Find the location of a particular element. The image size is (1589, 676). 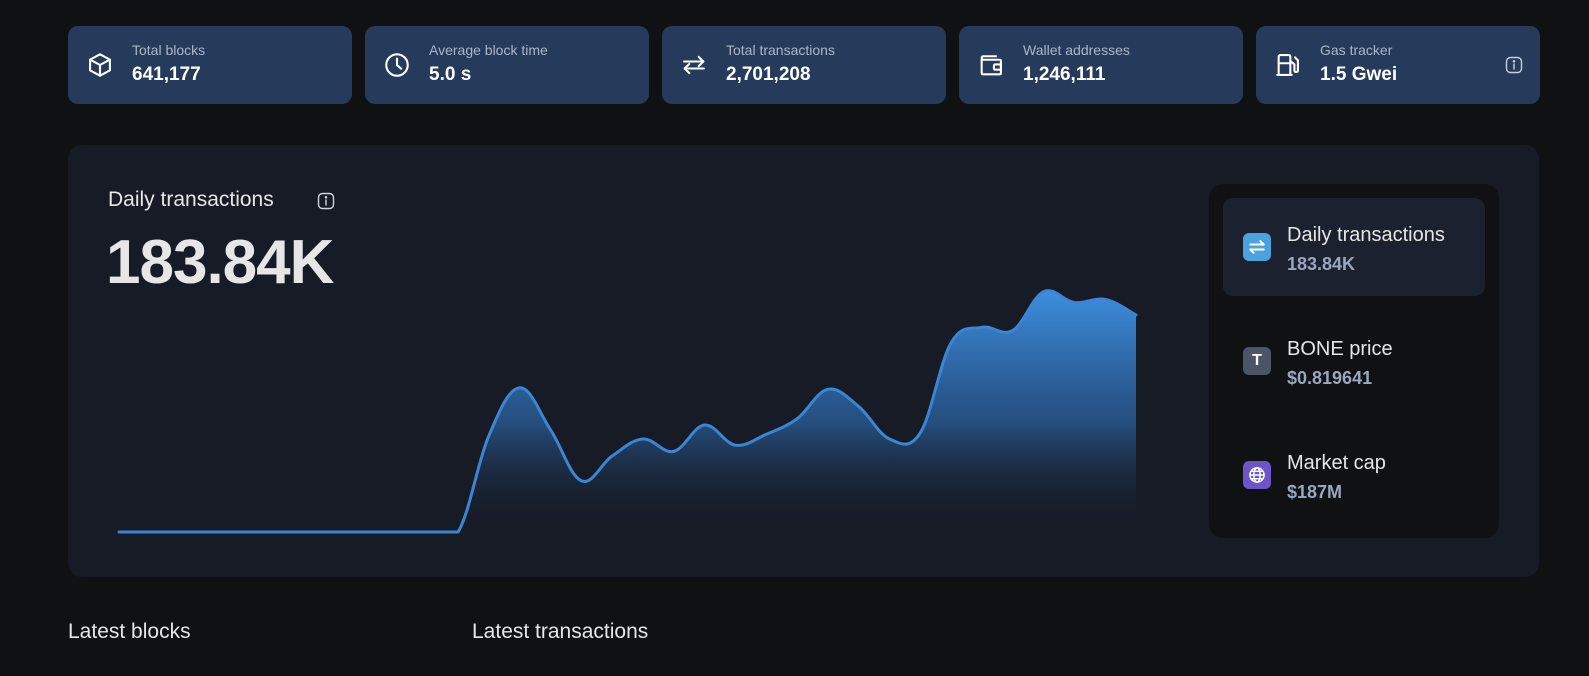

stat-card-wallet-addresses: Wallet addresses 1,246,111 is located at coordinates (1101, 65).